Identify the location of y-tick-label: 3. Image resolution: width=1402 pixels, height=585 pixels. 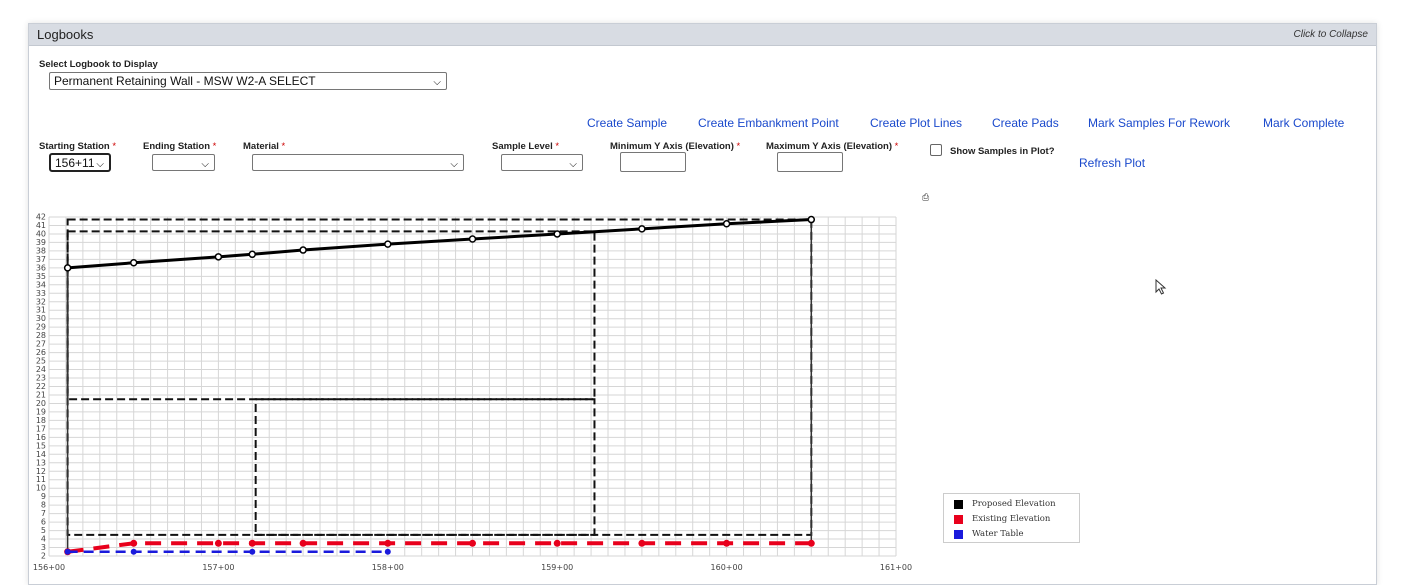
(43, 547).